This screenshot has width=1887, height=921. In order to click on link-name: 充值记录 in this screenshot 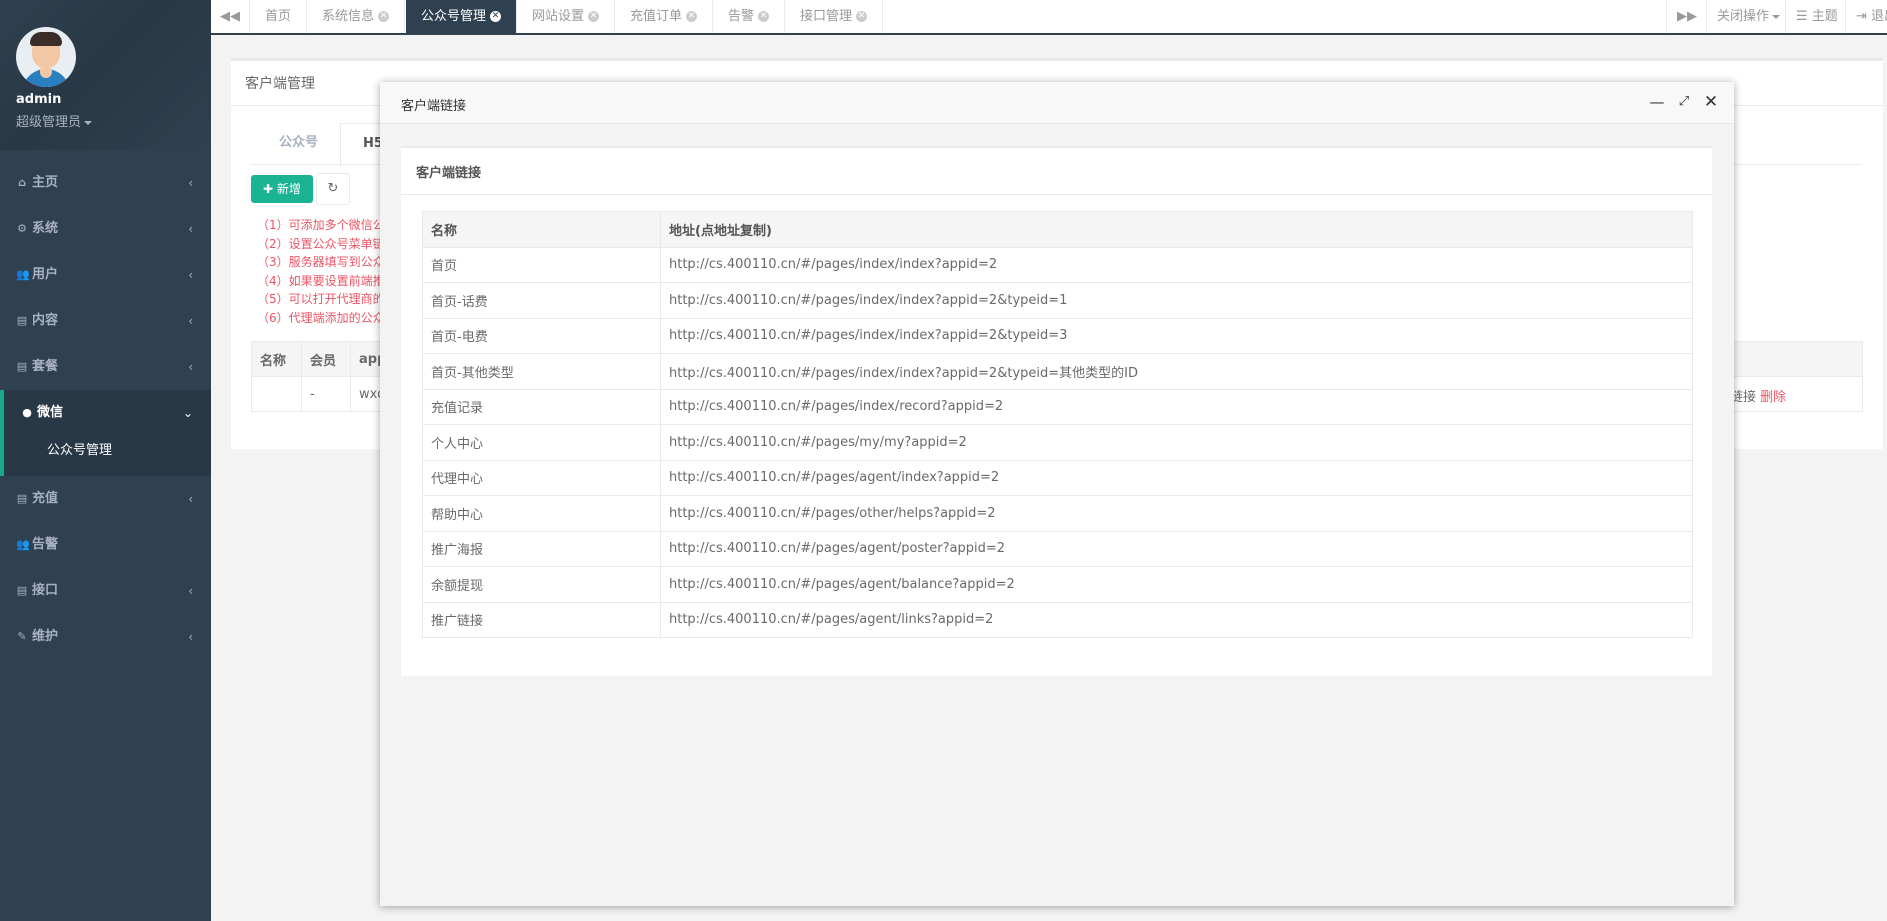, I will do `click(541, 406)`.